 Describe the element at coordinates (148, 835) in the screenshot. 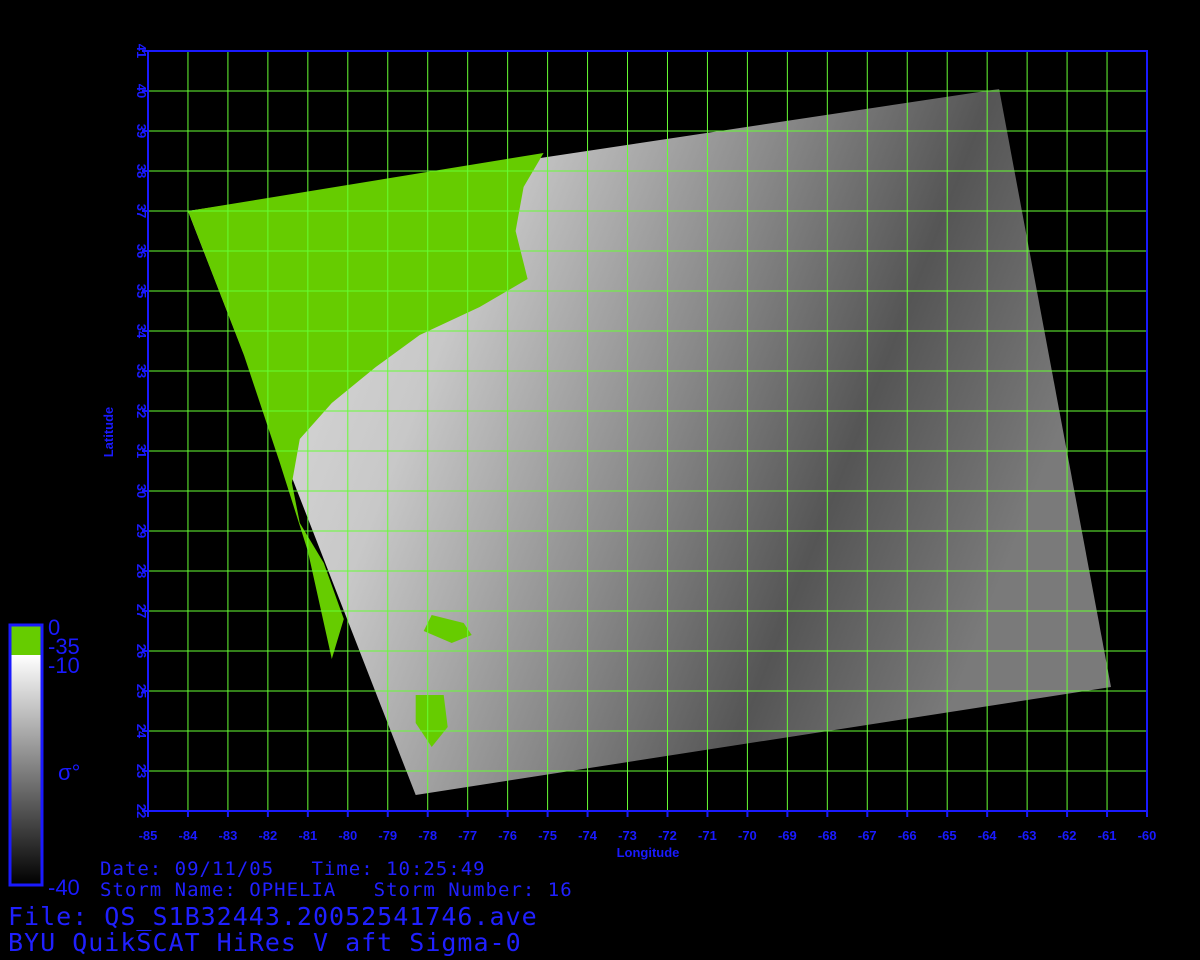

I see `x-tick-label: -85` at that location.